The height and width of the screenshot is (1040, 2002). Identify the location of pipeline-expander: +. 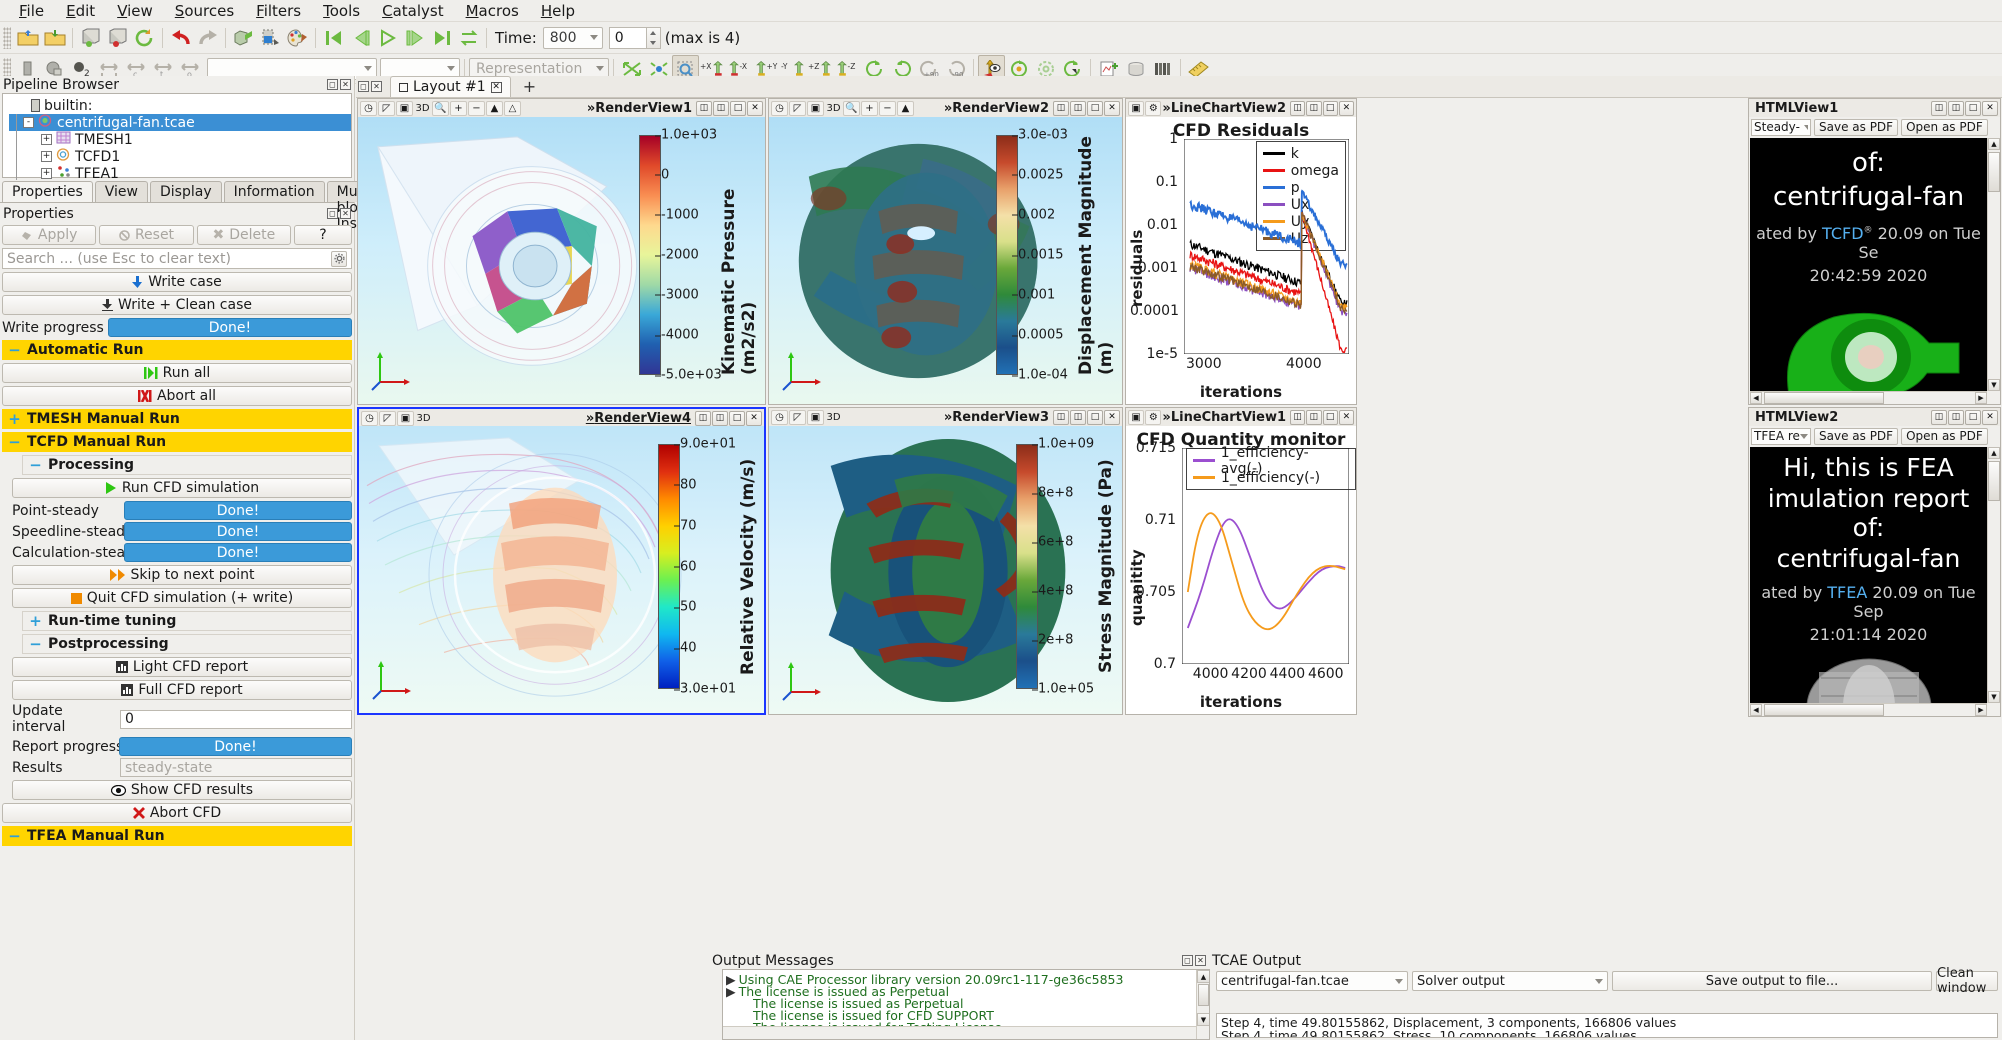
(46, 139).